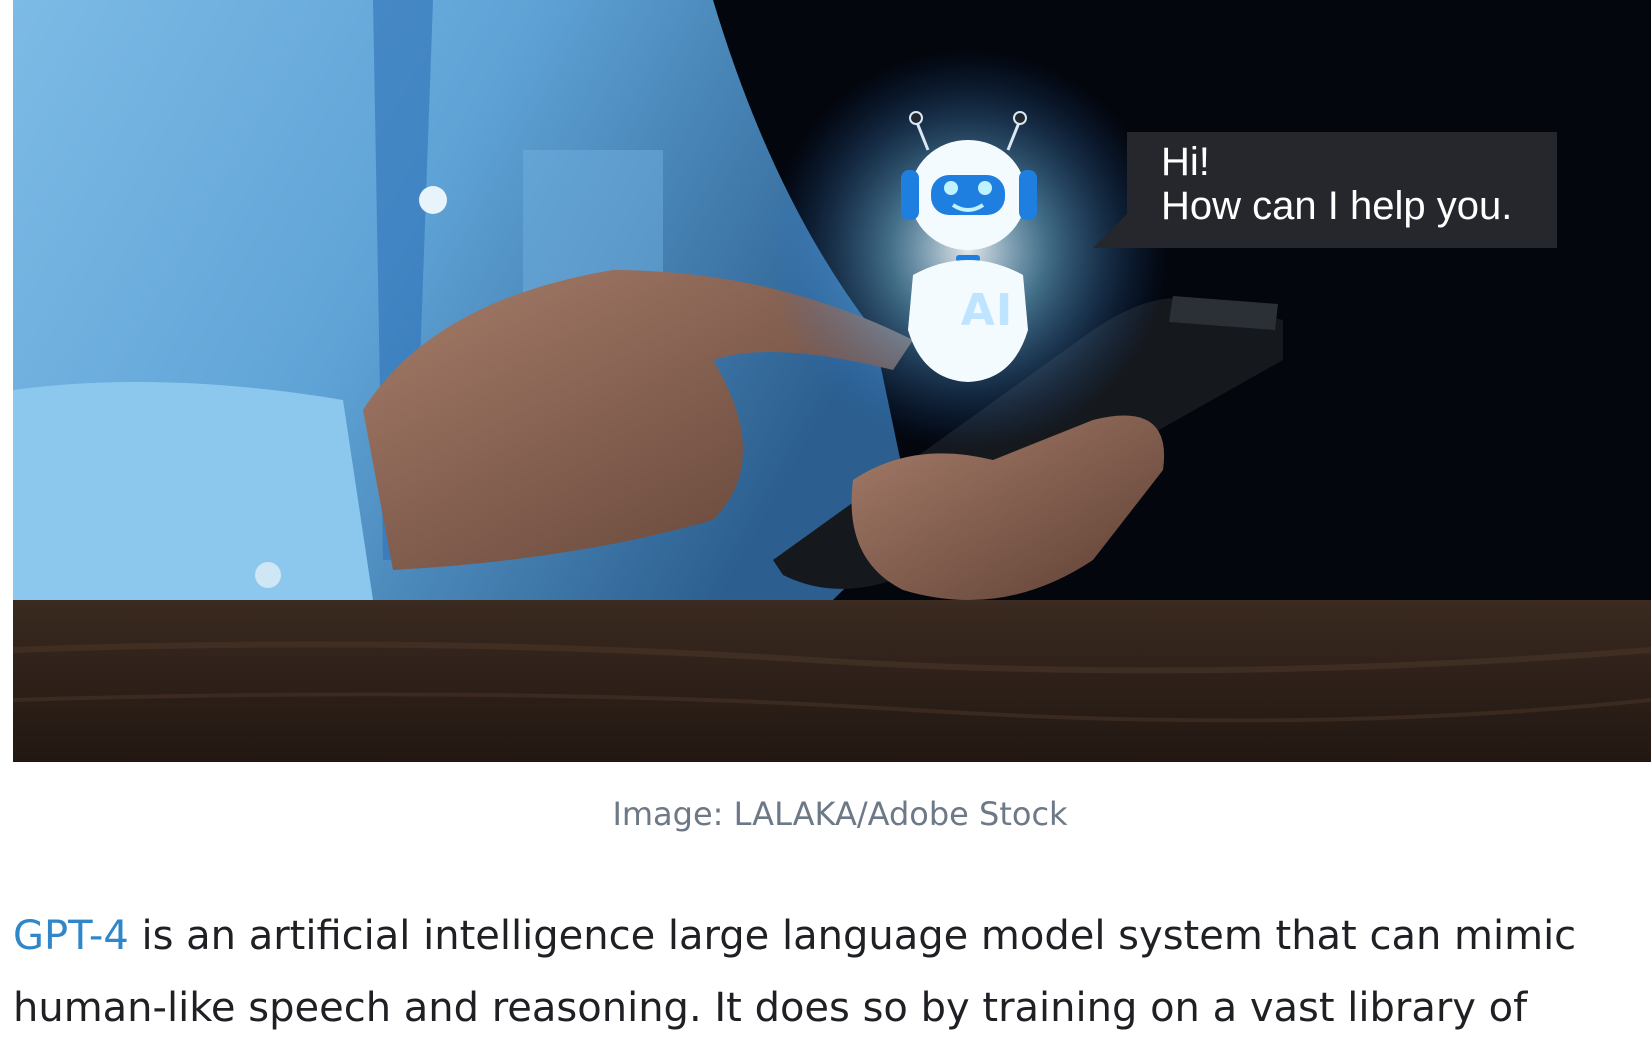  What do you see at coordinates (840, 814) in the screenshot?
I see `image-caption: Image: LALAKA/Adobe Stock` at bounding box center [840, 814].